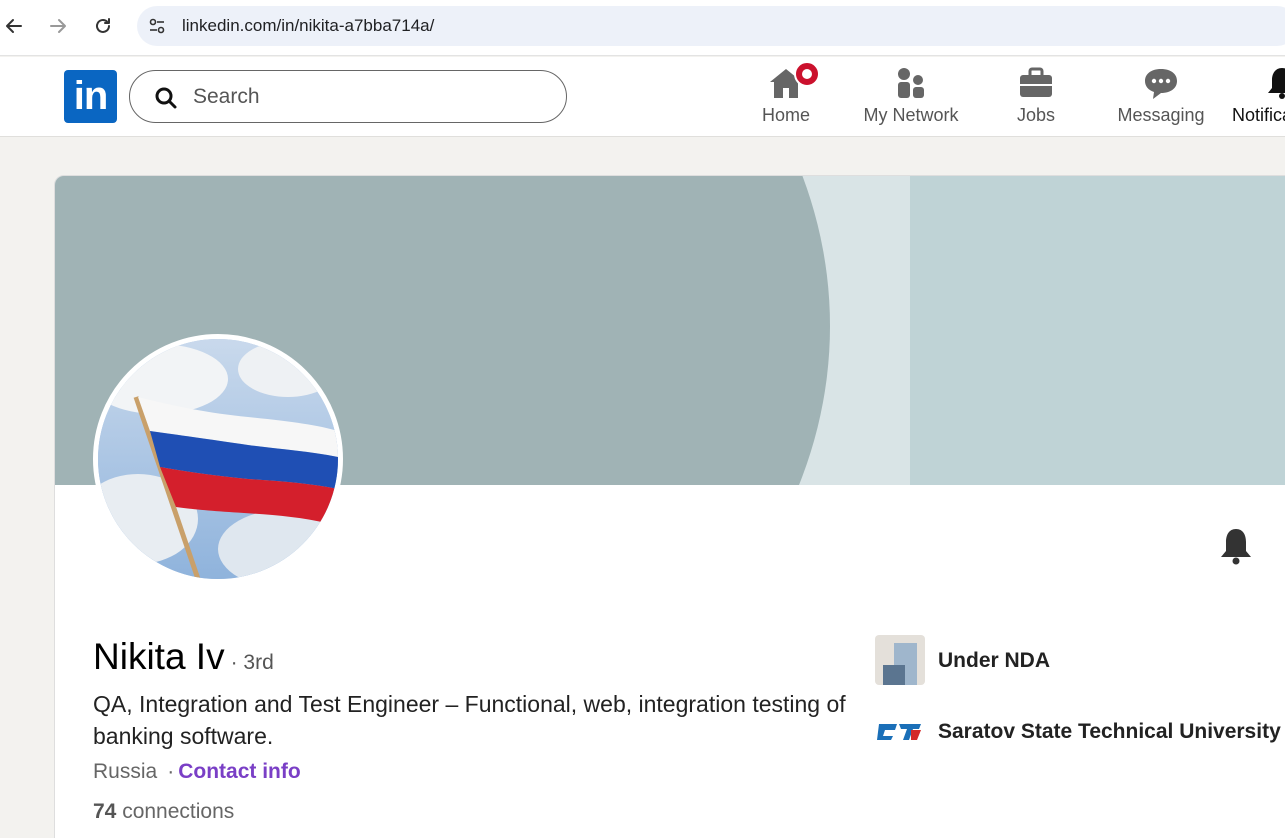 The height and width of the screenshot is (838, 1285). What do you see at coordinates (252, 662) in the screenshot?
I see `connection-degree: · 3rd` at bounding box center [252, 662].